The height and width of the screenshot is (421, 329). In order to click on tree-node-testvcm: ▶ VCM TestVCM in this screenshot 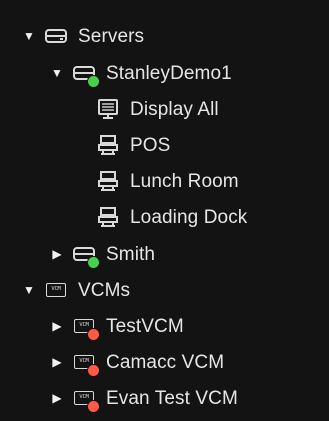, I will do `click(117, 326)`.